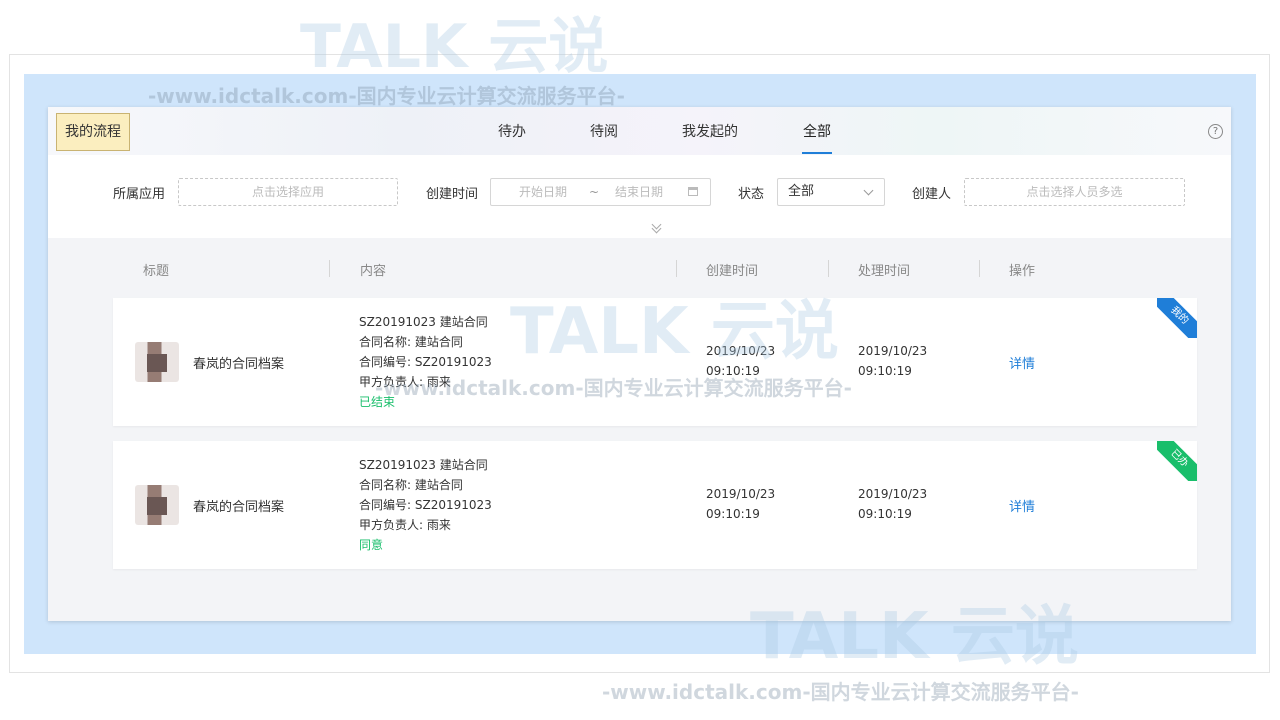  I want to click on active-tab-indicator, so click(817, 153).